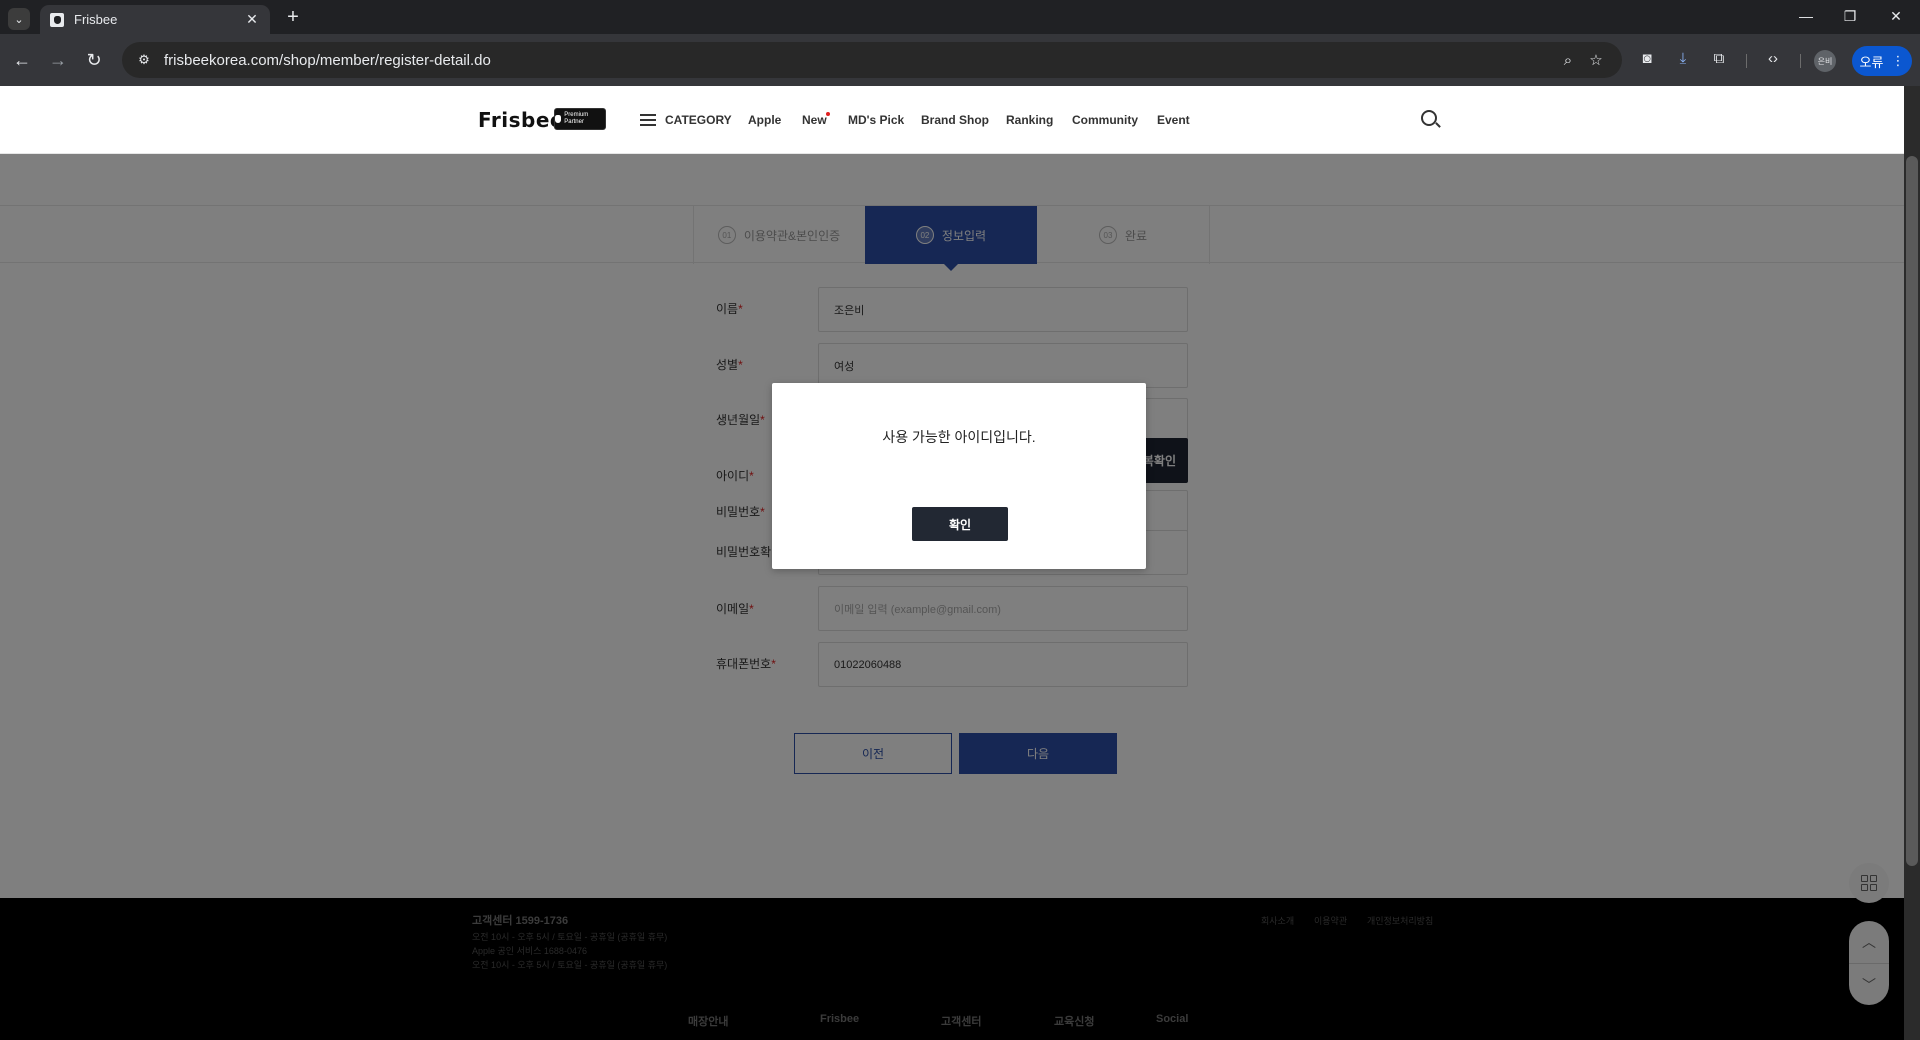  Describe the element at coordinates (1173, 120) in the screenshot. I see `nav-event: Event` at that location.